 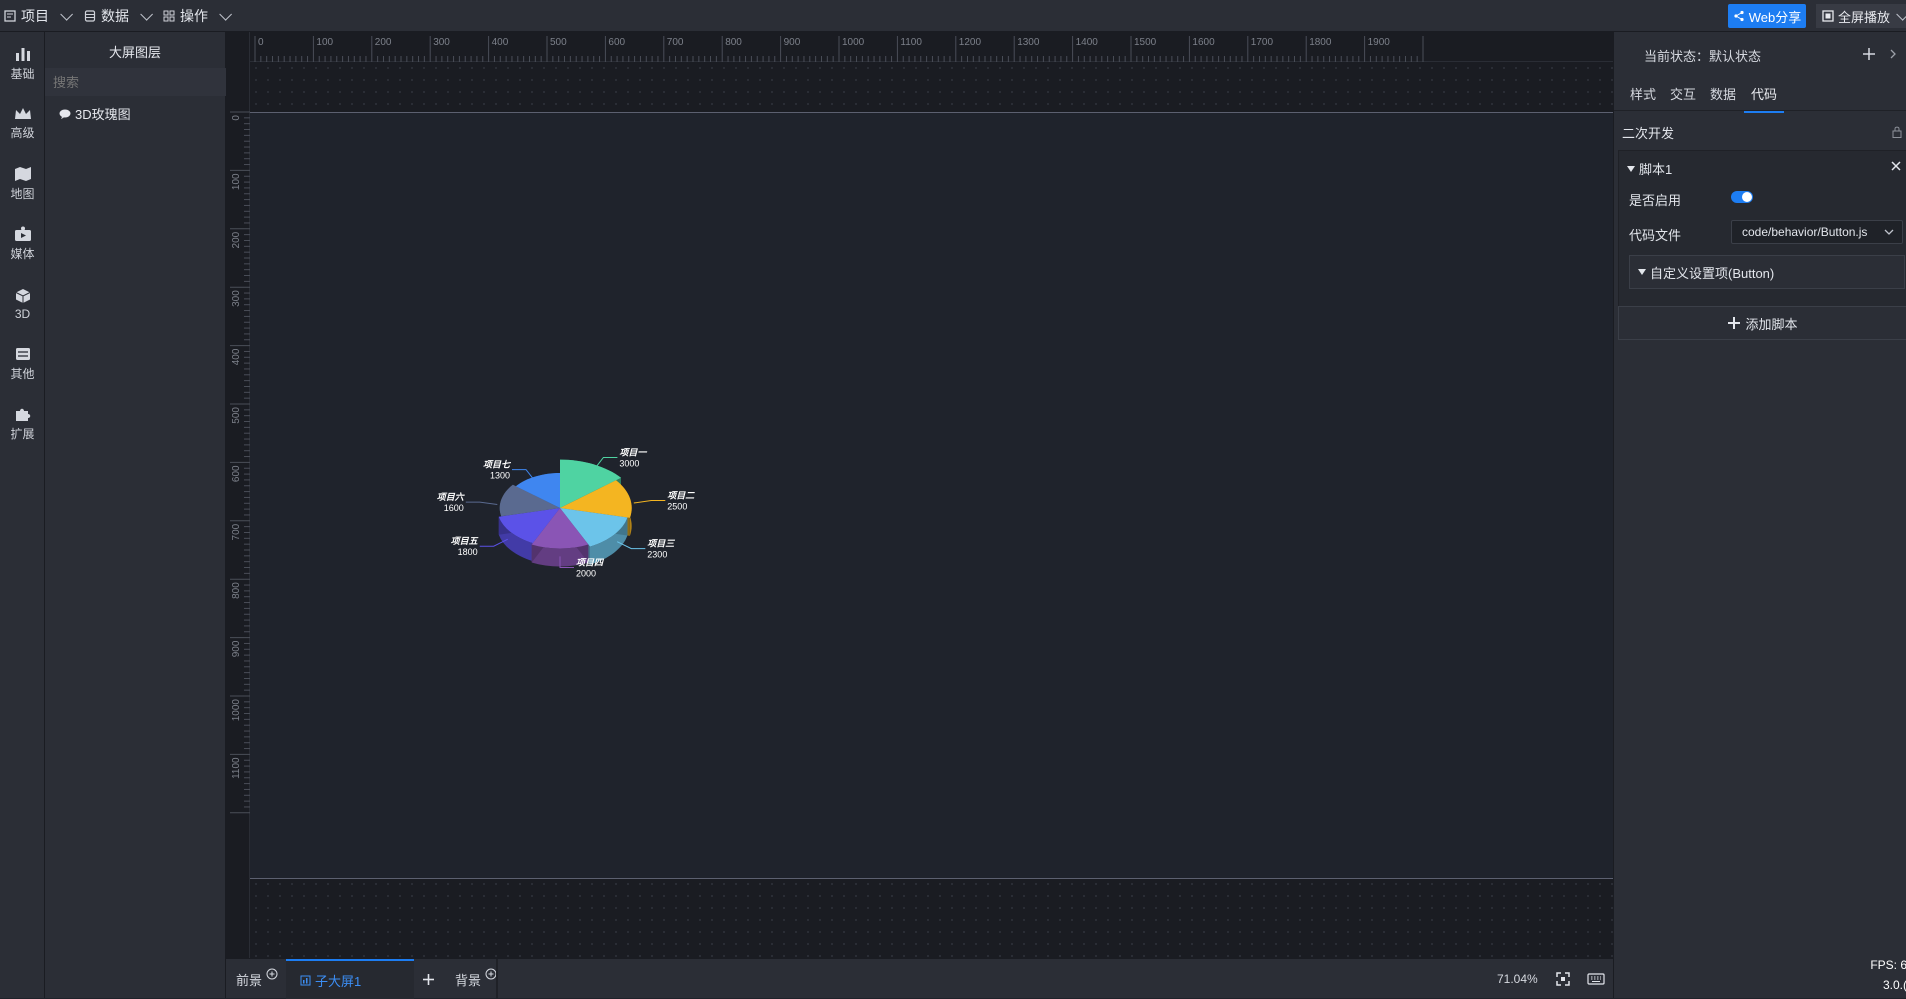 What do you see at coordinates (970, 42) in the screenshot?
I see `ruler-tick-label: 1200` at bounding box center [970, 42].